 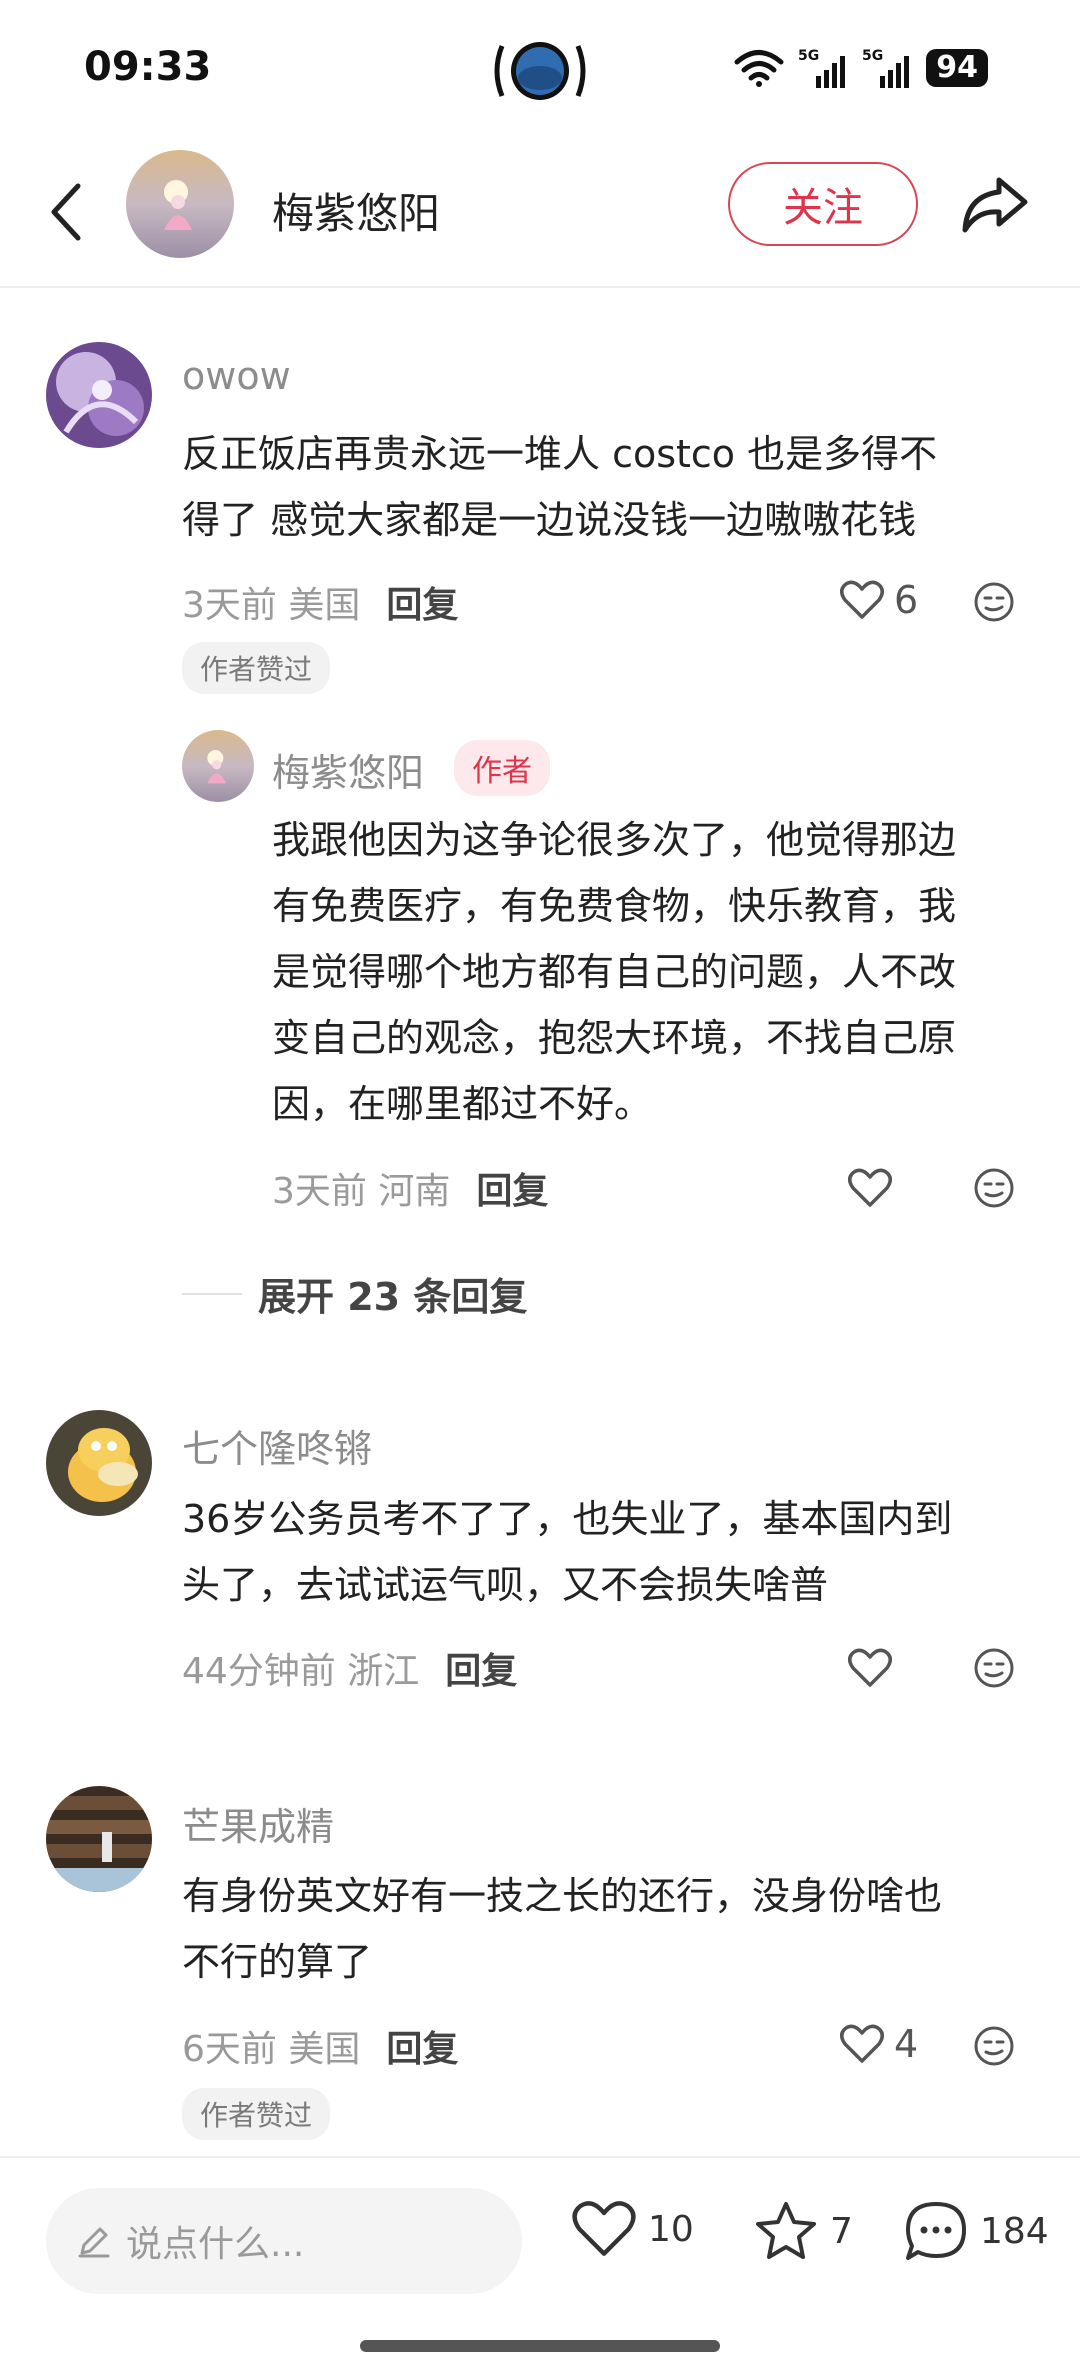 What do you see at coordinates (356, 210) in the screenshot?
I see `author-name: 梅紫悠阳` at bounding box center [356, 210].